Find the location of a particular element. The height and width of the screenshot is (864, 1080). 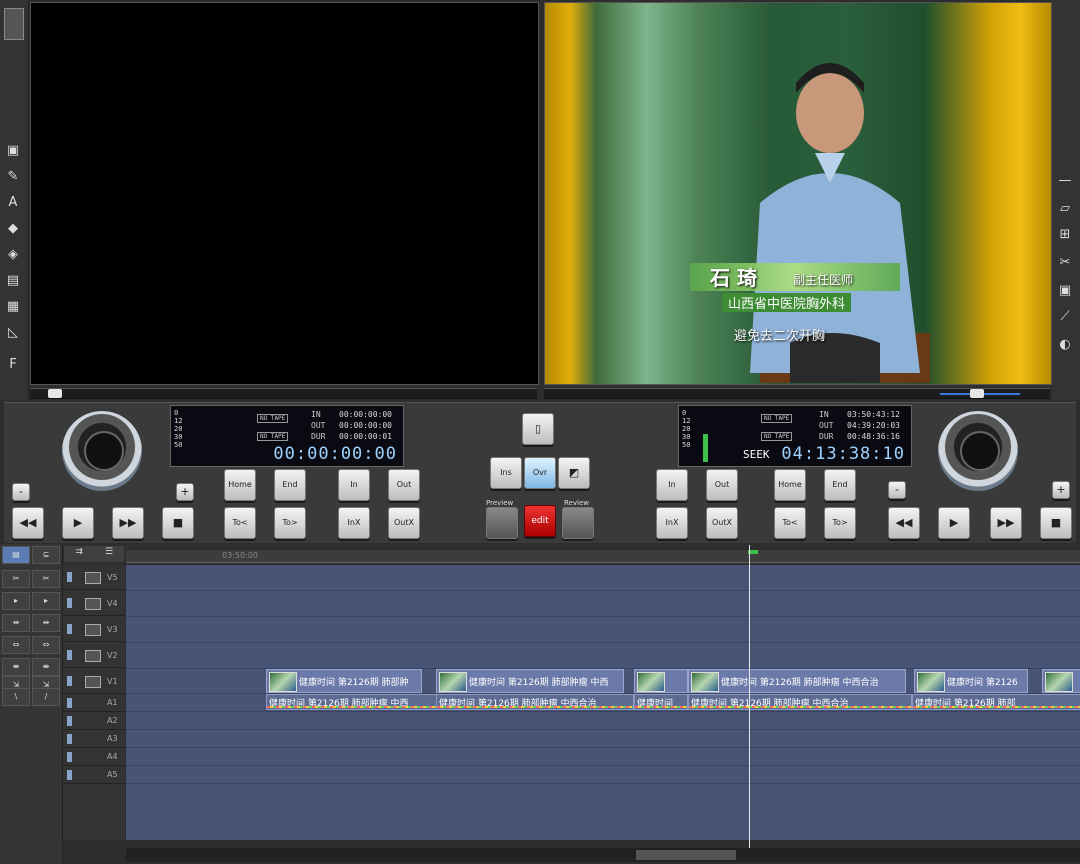

record-to-next-button: To> is located at coordinates (840, 523).